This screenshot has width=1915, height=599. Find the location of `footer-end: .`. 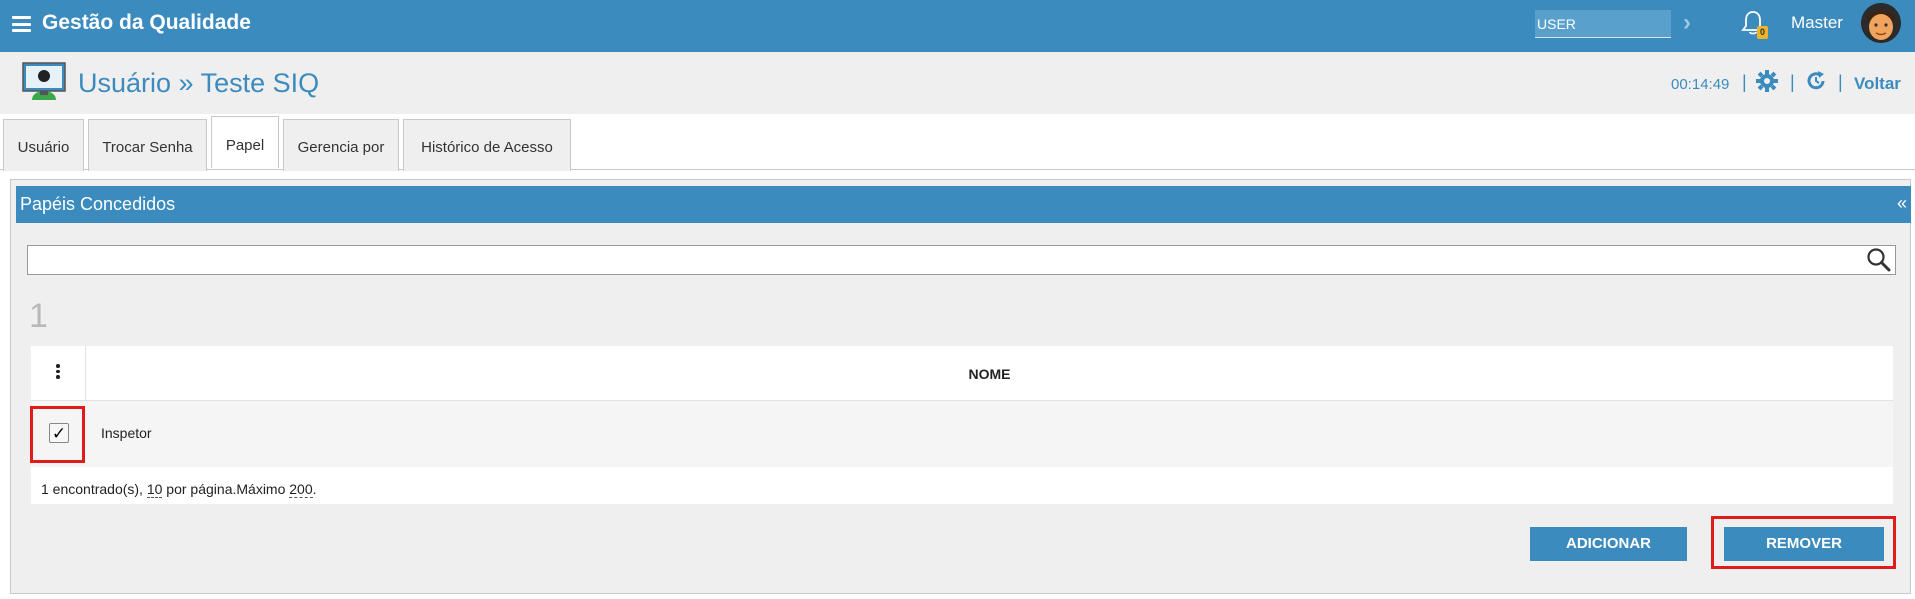

footer-end: . is located at coordinates (315, 489).